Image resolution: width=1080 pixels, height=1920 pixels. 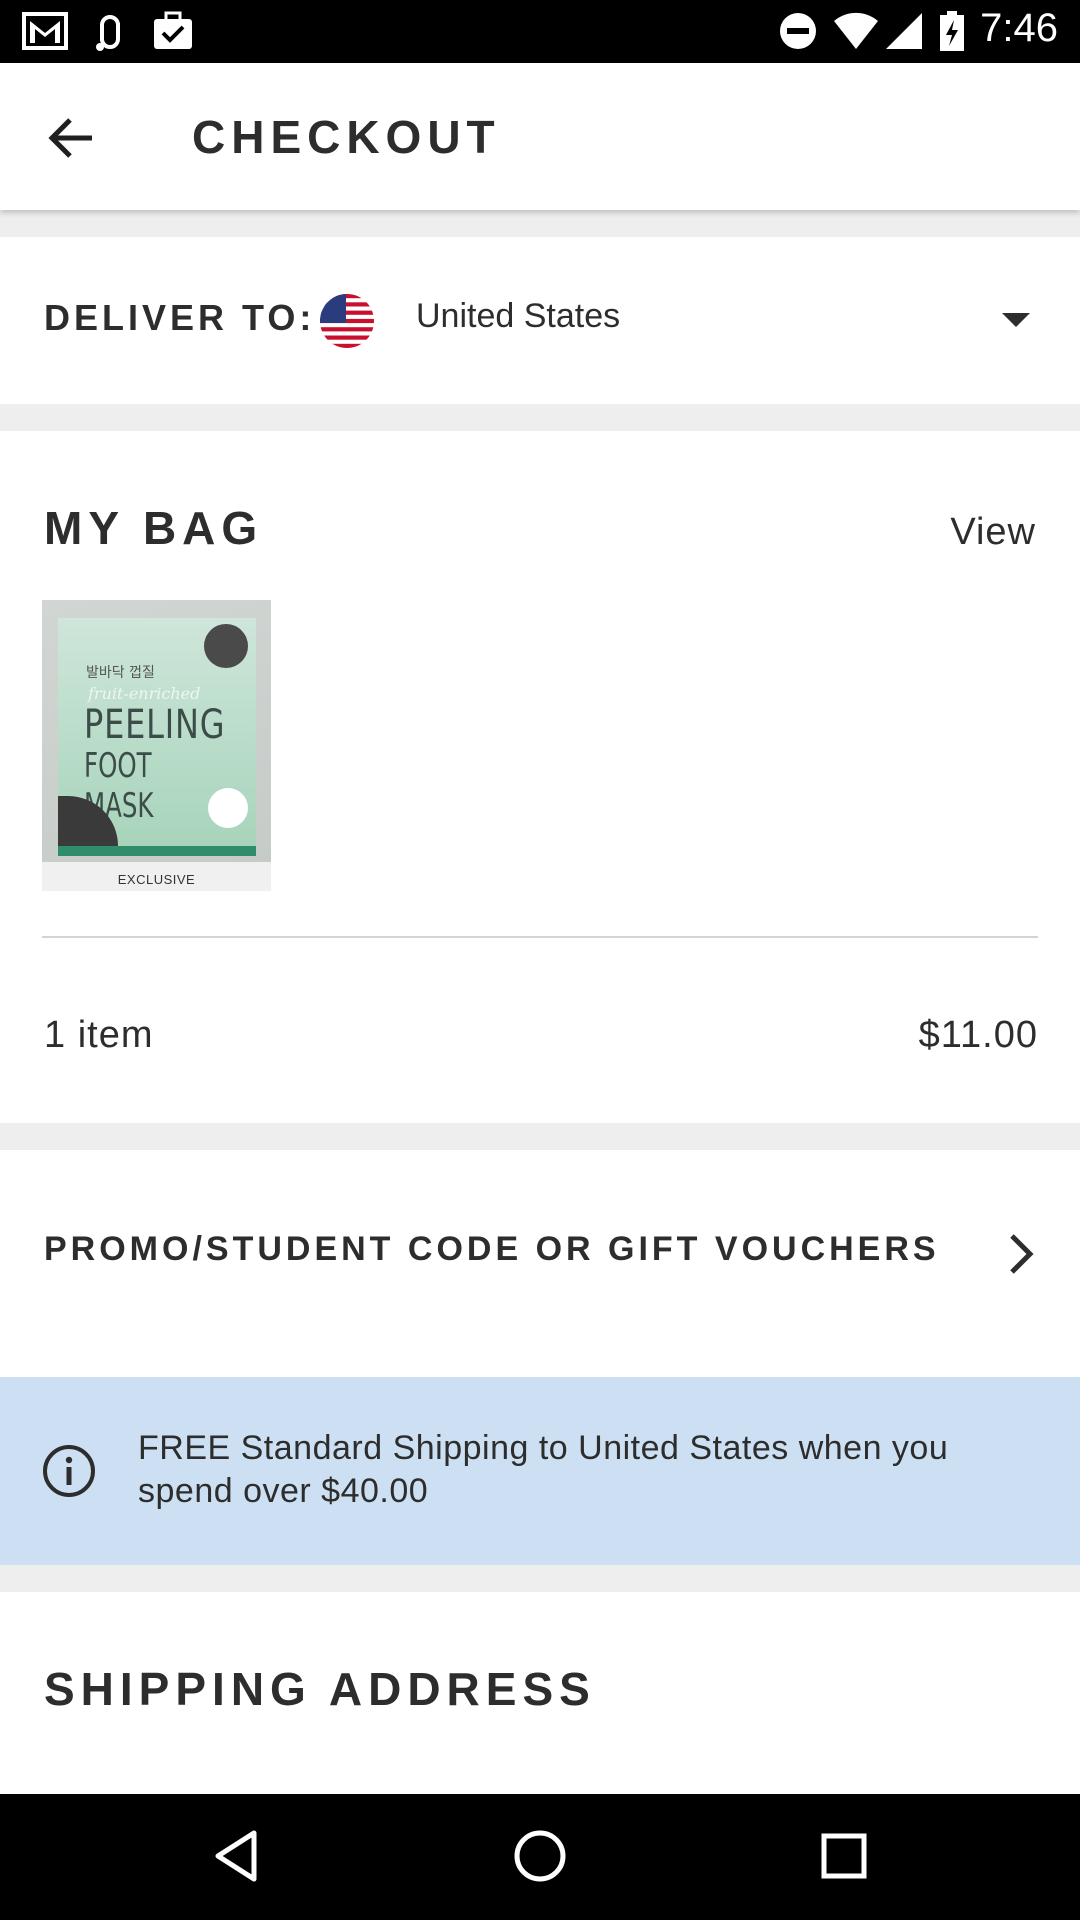 What do you see at coordinates (540, 31) in the screenshot?
I see `status-bar: 7:46` at bounding box center [540, 31].